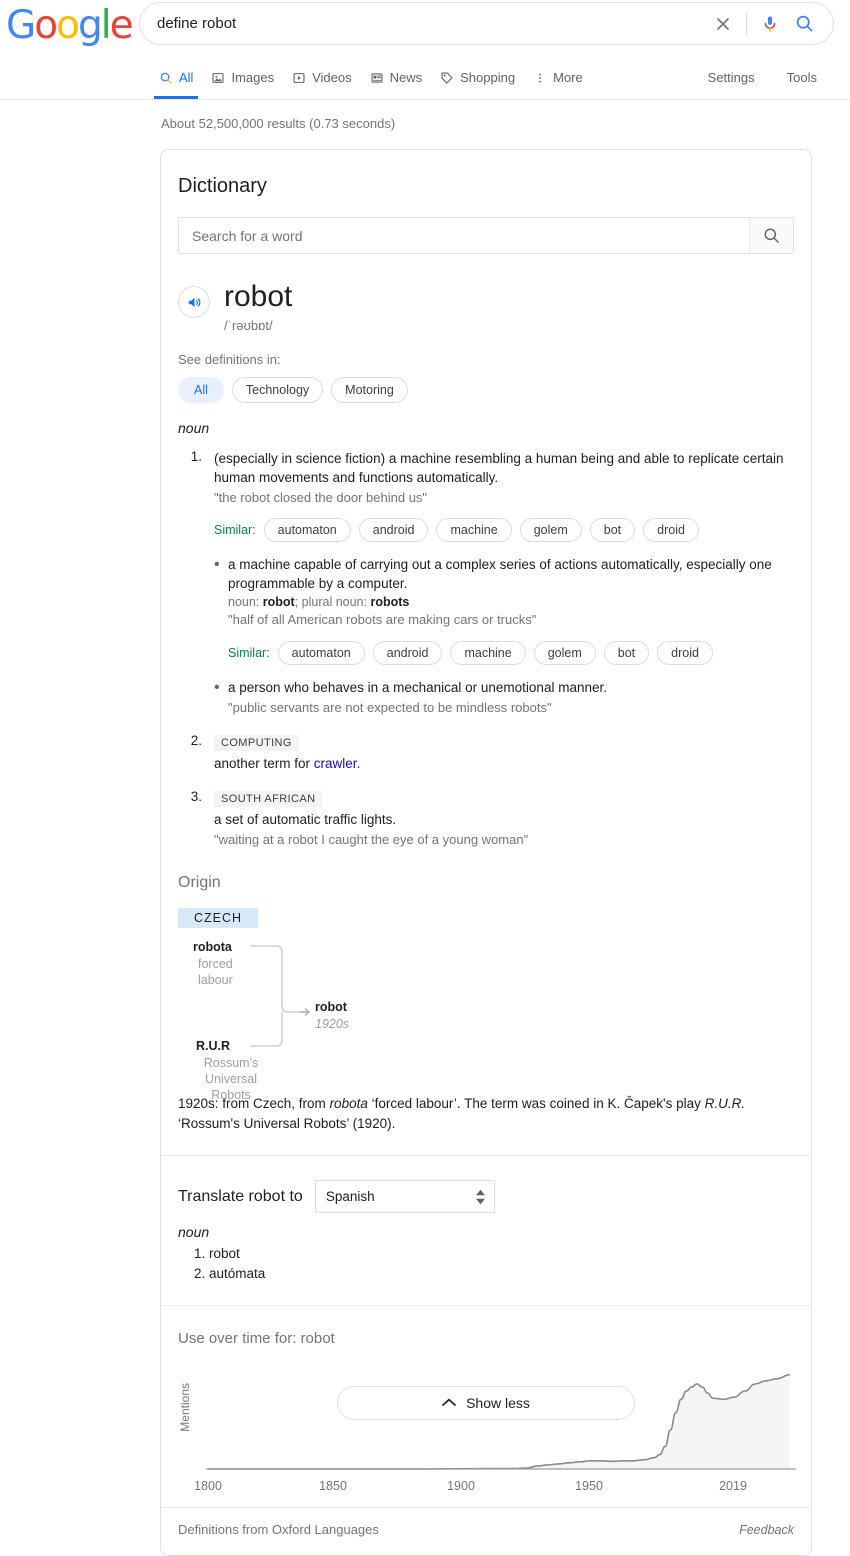  What do you see at coordinates (501, 1273) in the screenshot?
I see `list-item: autómata` at bounding box center [501, 1273].